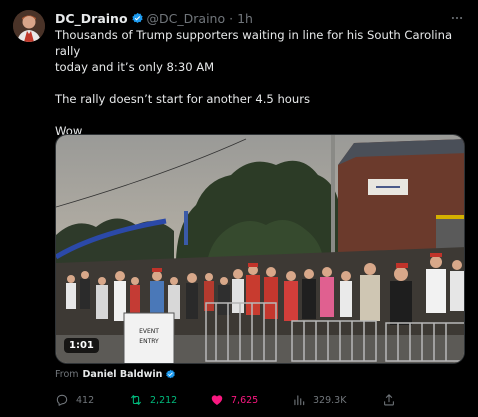 This screenshot has height=417, width=478. What do you see at coordinates (74, 400) in the screenshot?
I see `reply-button: 412` at bounding box center [74, 400].